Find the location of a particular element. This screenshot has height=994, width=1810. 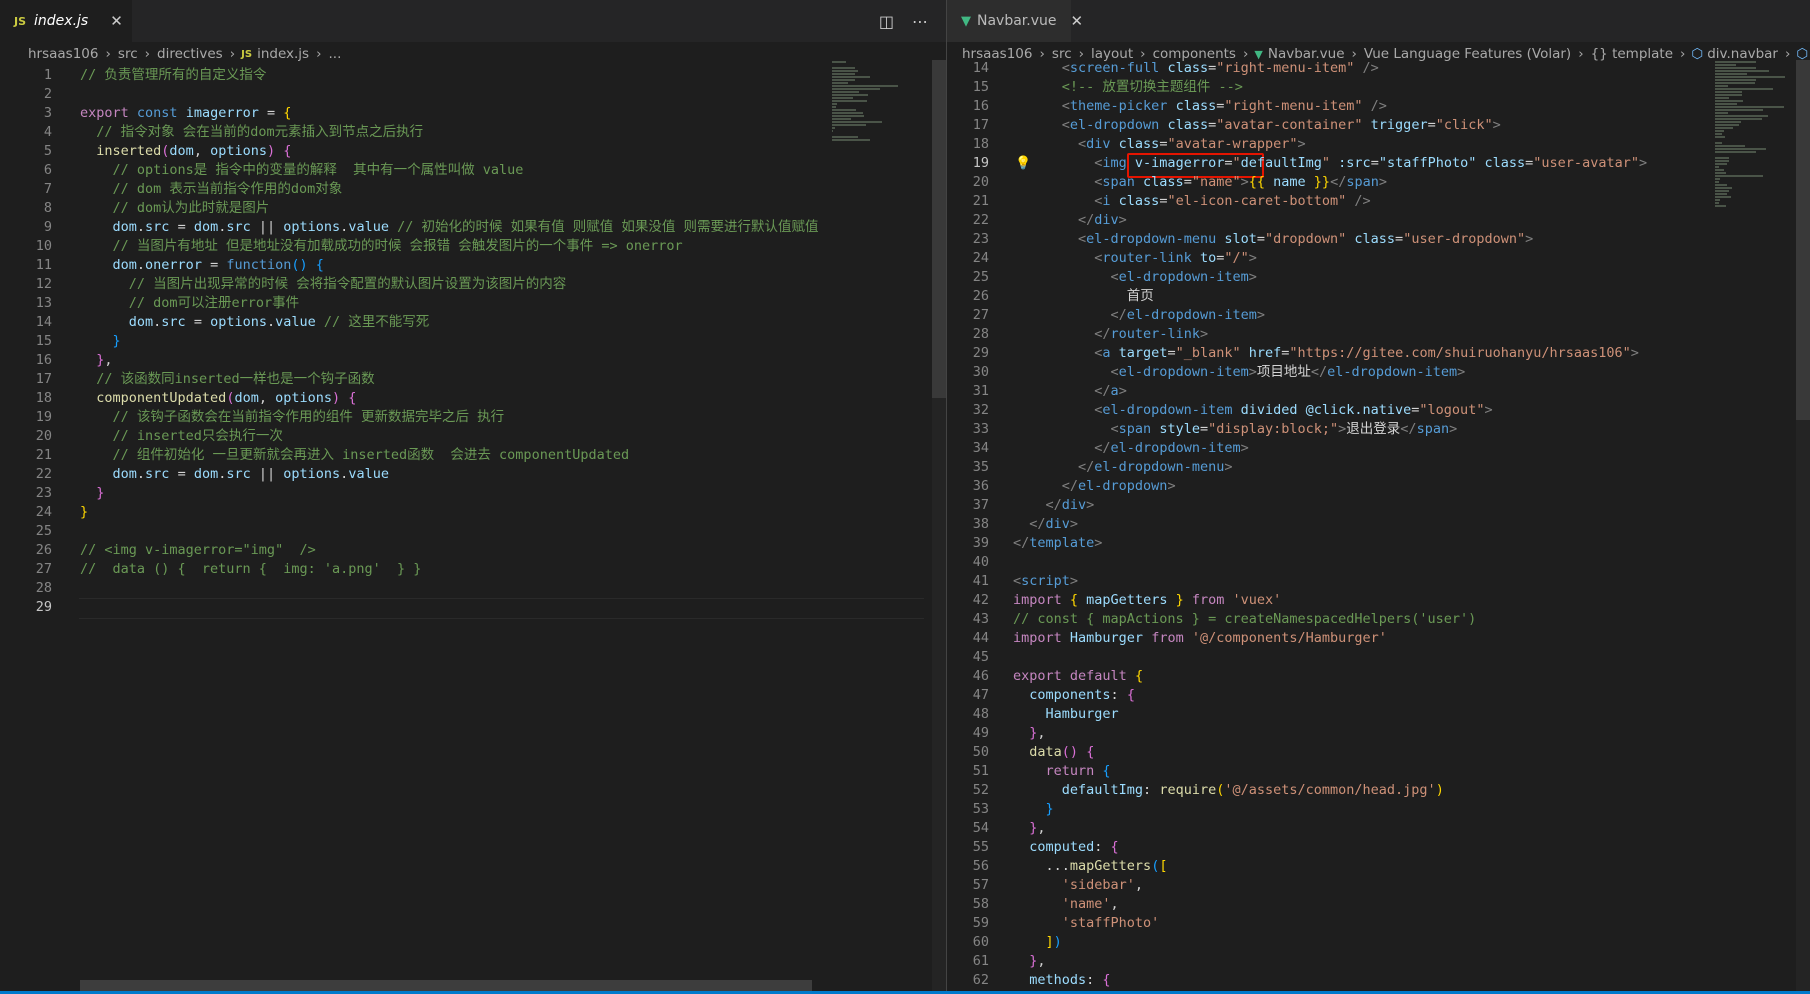

code-line: 50 data() { is located at coordinates (1378, 752).